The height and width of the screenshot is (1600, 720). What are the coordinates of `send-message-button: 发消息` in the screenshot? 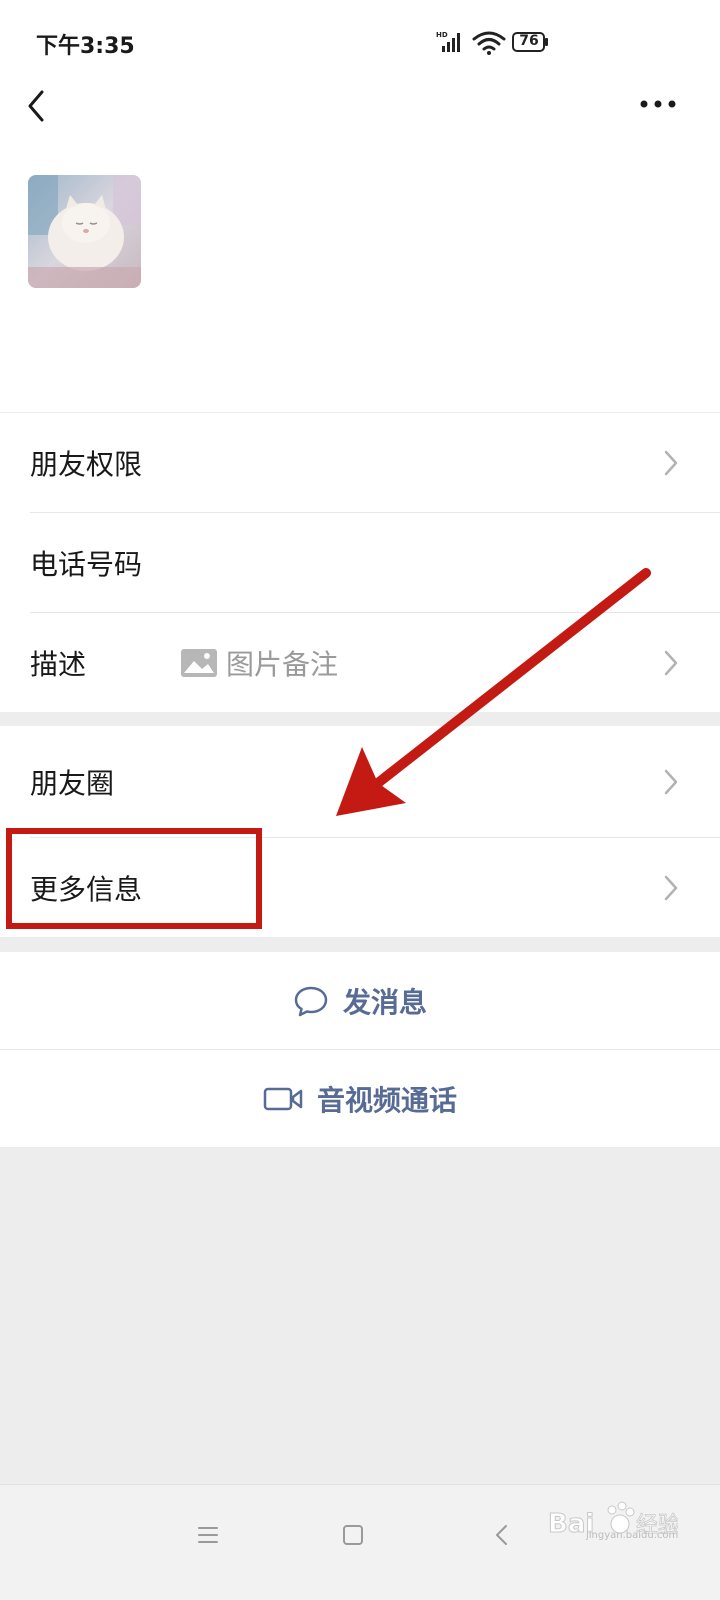 It's located at (360, 1000).